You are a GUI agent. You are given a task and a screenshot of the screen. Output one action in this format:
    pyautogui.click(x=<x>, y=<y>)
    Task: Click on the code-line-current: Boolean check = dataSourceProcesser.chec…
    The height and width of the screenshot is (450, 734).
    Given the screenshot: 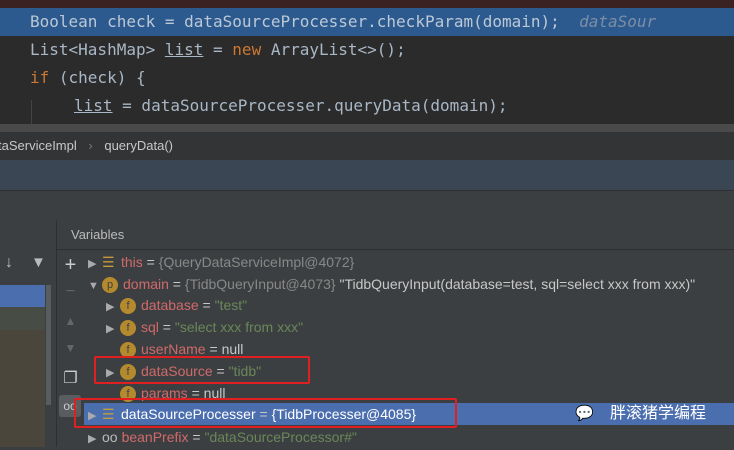 What is the action you would take?
    pyautogui.click(x=367, y=22)
    